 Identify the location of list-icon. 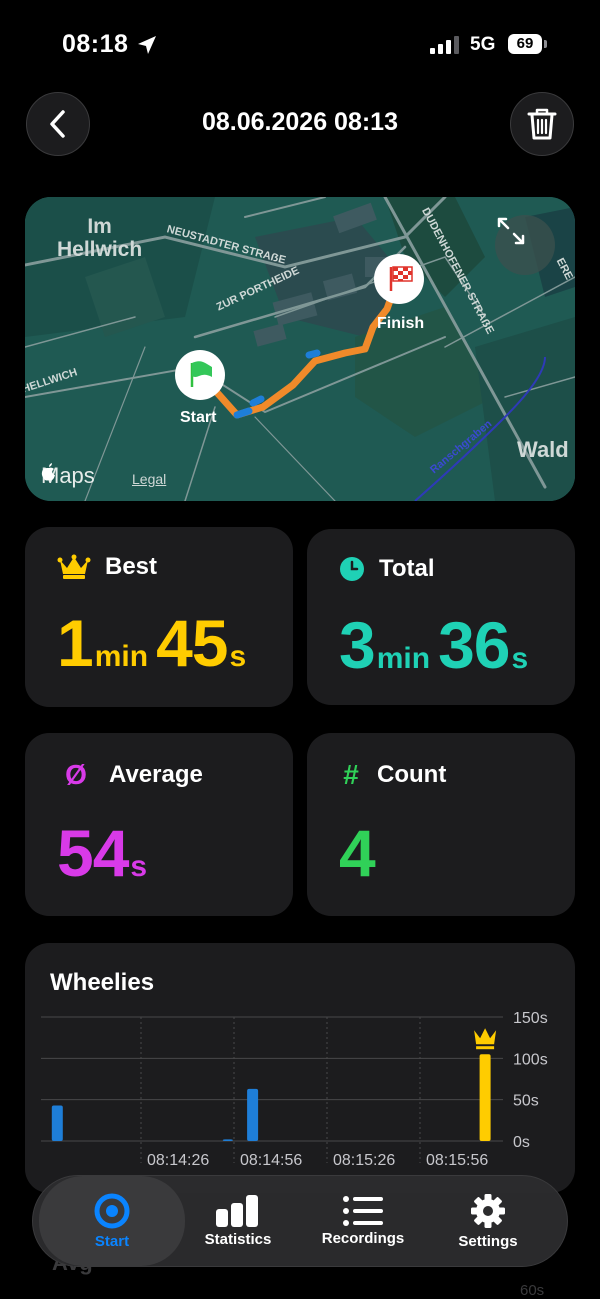
(363, 1210).